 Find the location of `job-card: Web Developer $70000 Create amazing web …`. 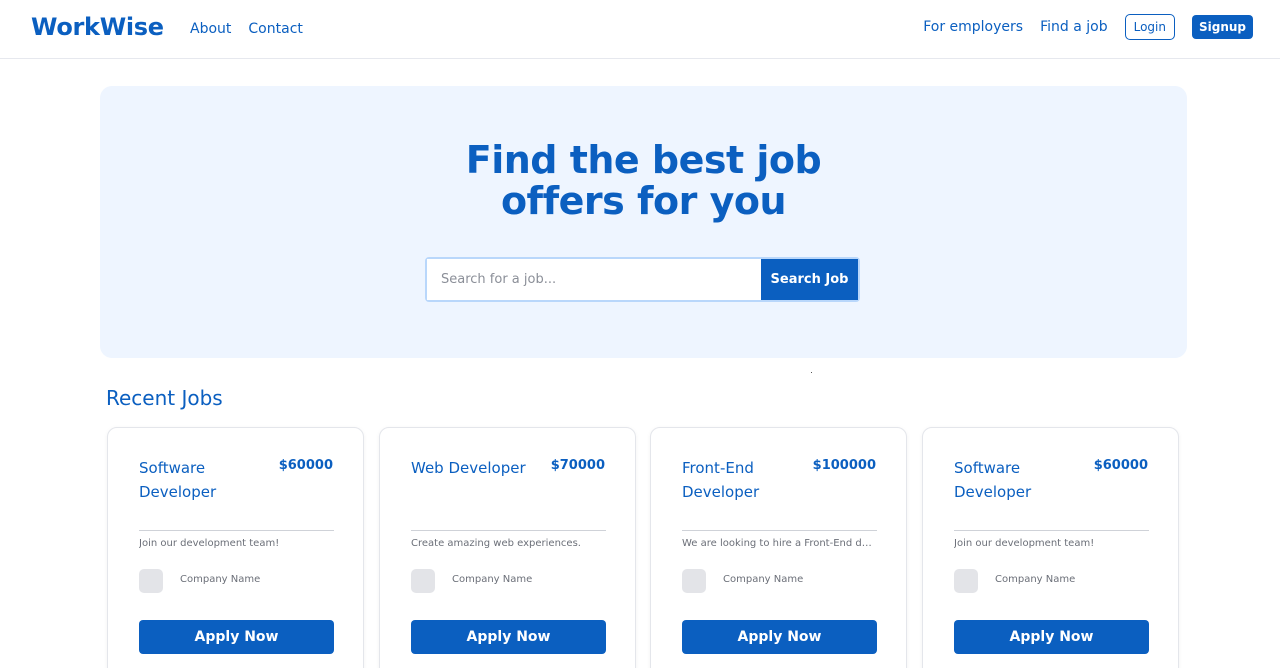

job-card: Web Developer $70000 Create amazing web … is located at coordinates (507, 547).